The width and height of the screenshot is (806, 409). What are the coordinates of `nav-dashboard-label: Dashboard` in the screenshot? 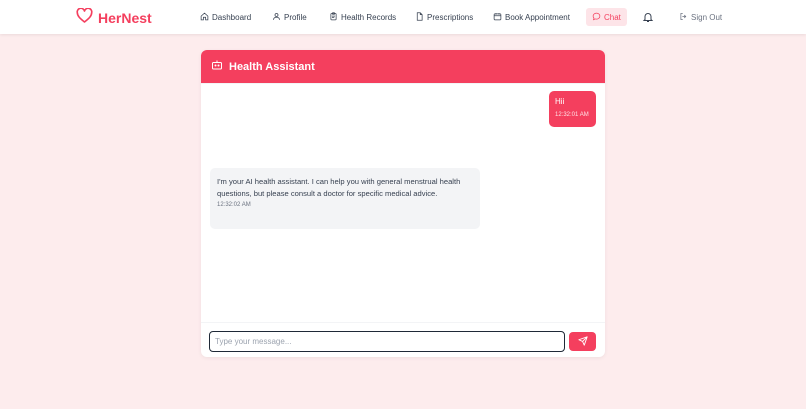 It's located at (232, 17).